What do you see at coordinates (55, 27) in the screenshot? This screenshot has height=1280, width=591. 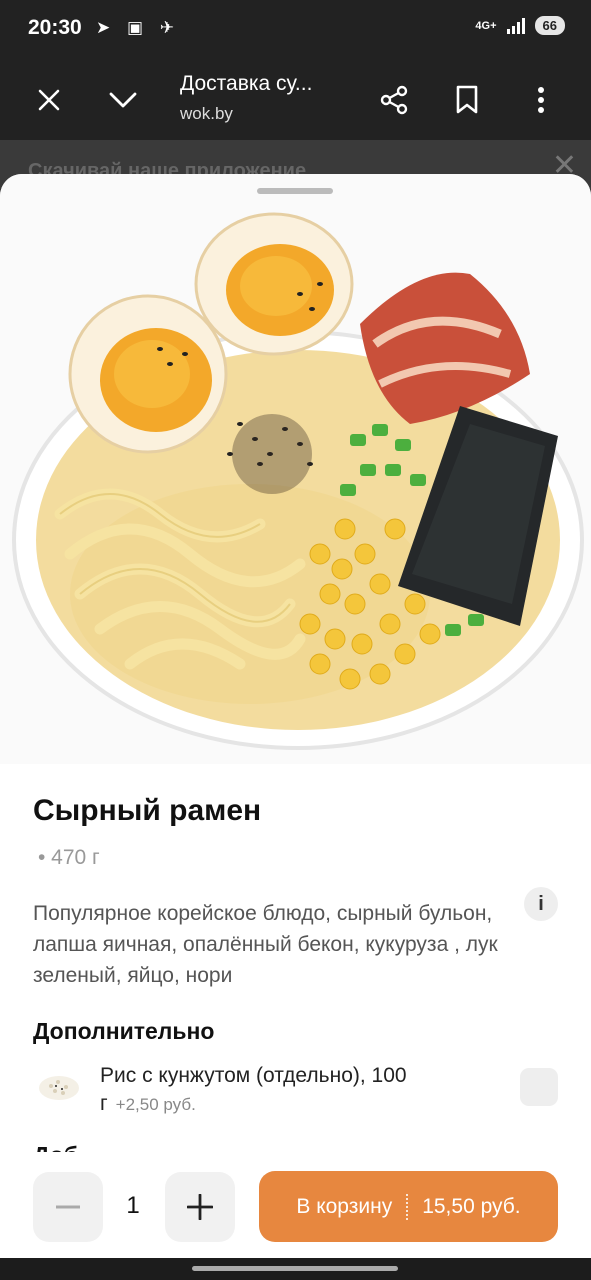 I see `status-time: 20:30` at bounding box center [55, 27].